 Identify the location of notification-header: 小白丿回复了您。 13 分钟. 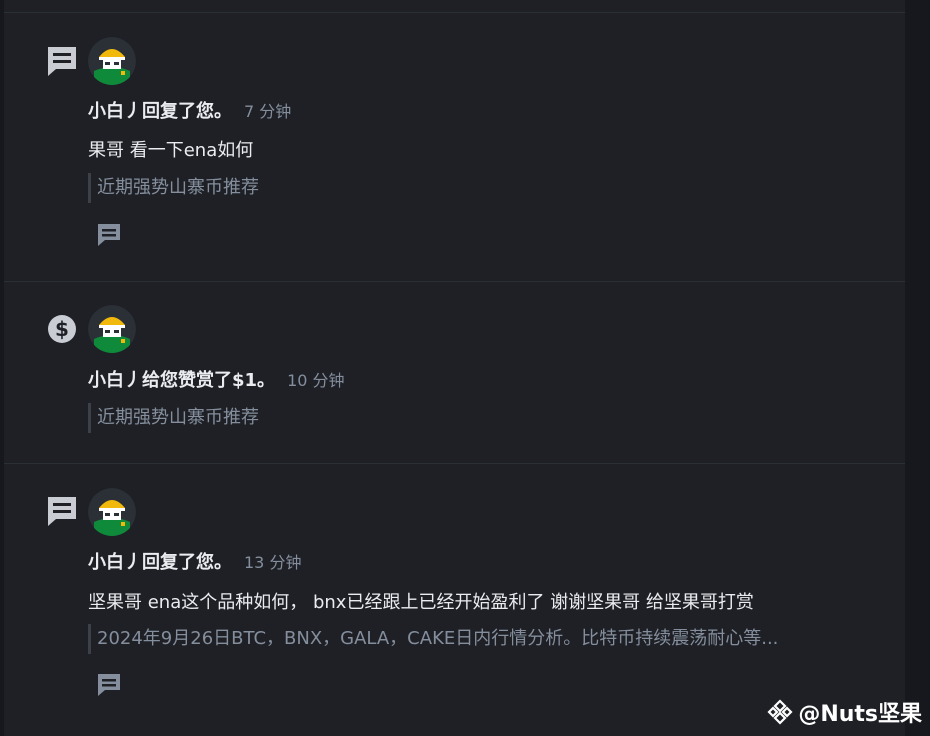
(194, 561).